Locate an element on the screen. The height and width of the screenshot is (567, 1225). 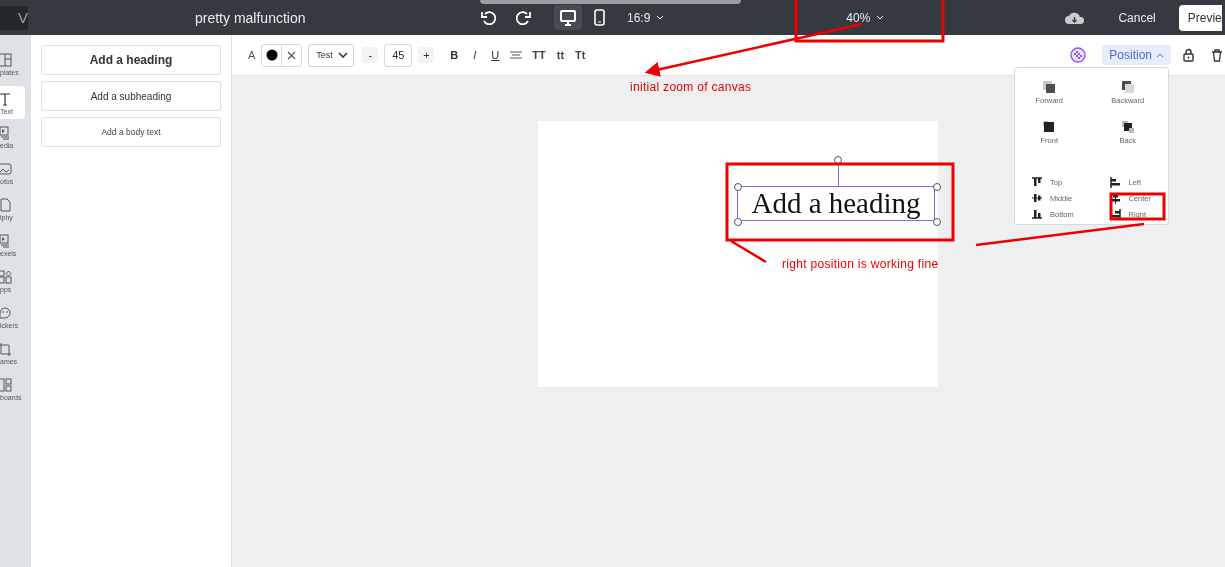
bold-button: B is located at coordinates (454, 55).